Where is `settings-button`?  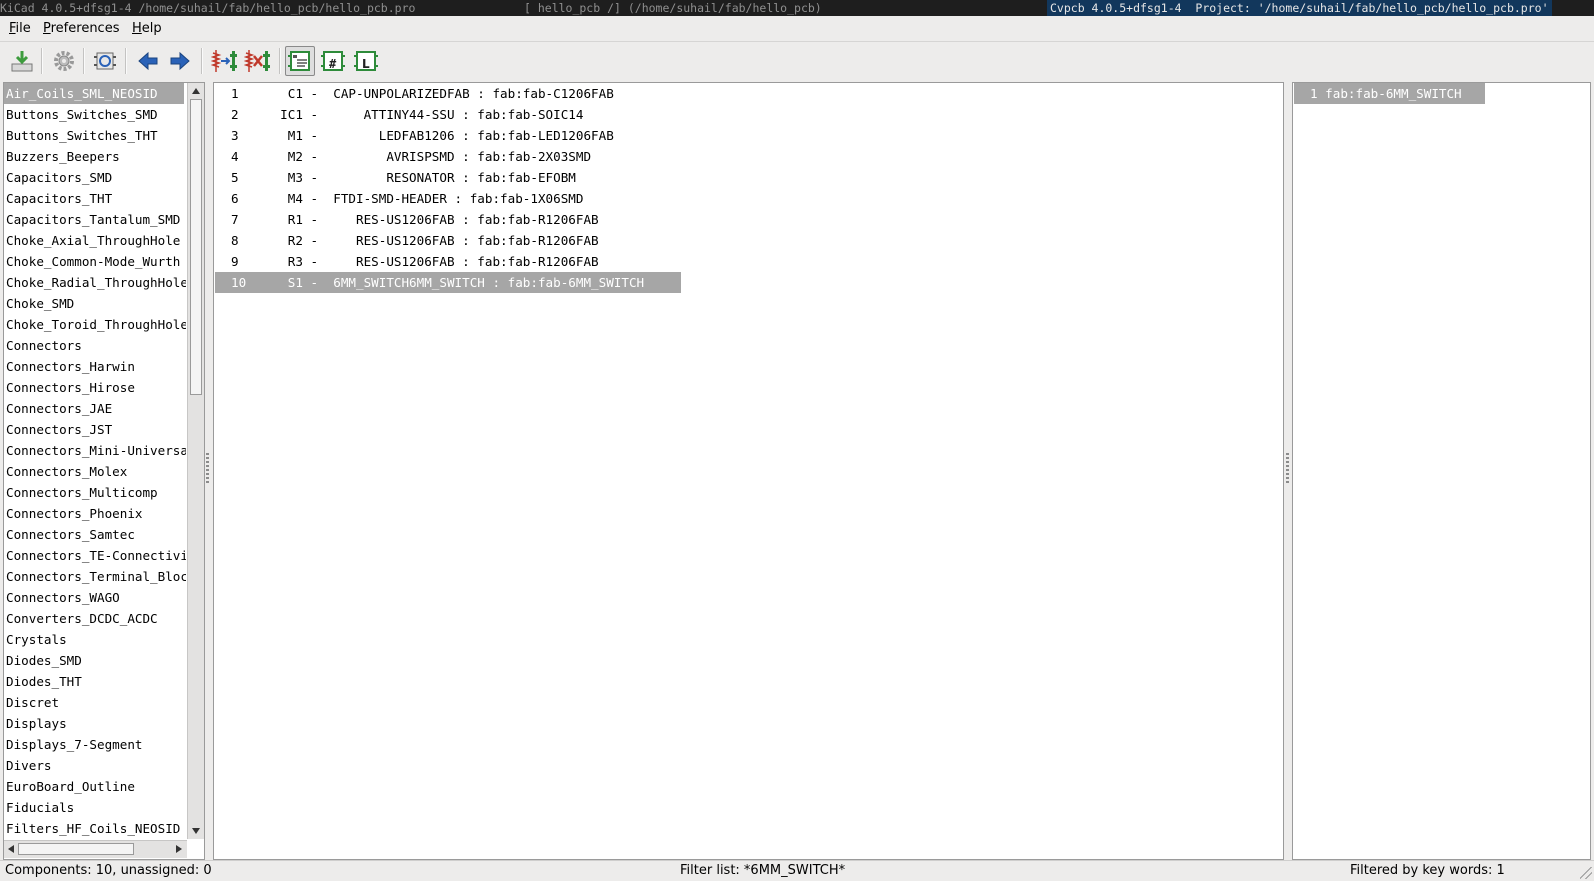
settings-button is located at coordinates (64, 61).